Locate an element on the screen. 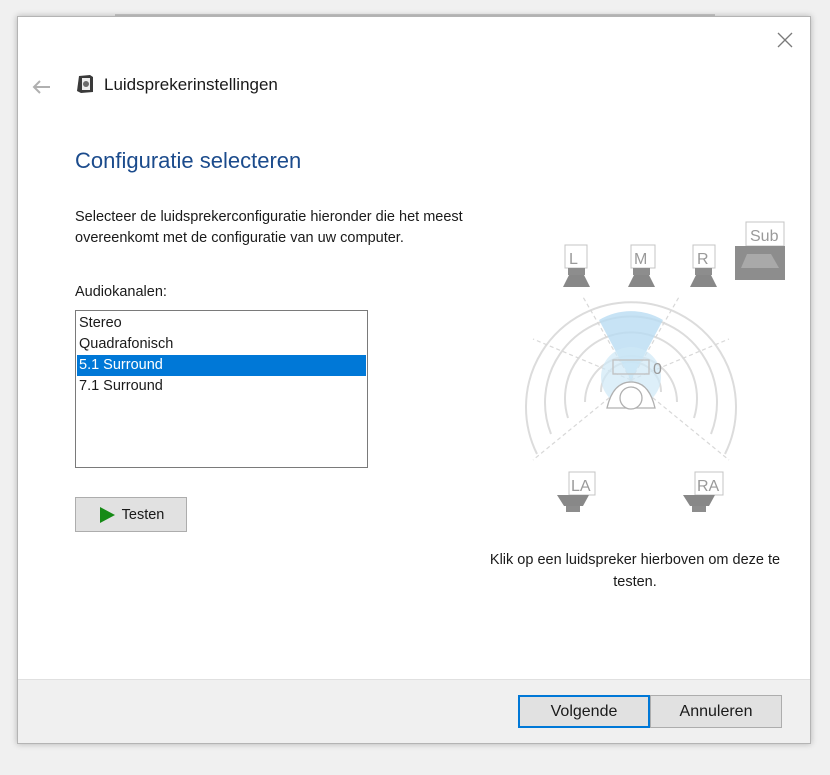 This screenshot has height=775, width=830. svg-text: LA is located at coordinates (581, 486).